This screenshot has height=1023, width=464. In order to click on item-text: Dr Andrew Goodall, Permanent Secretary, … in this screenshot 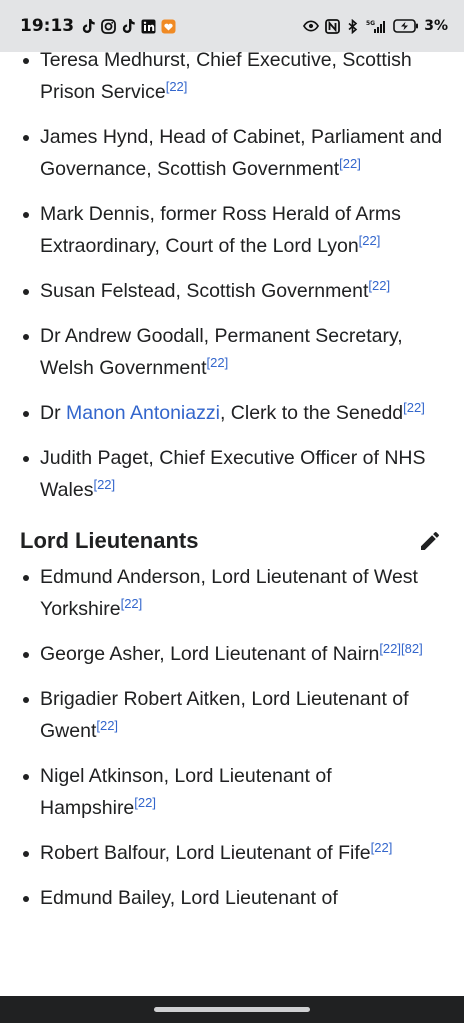, I will do `click(221, 352)`.